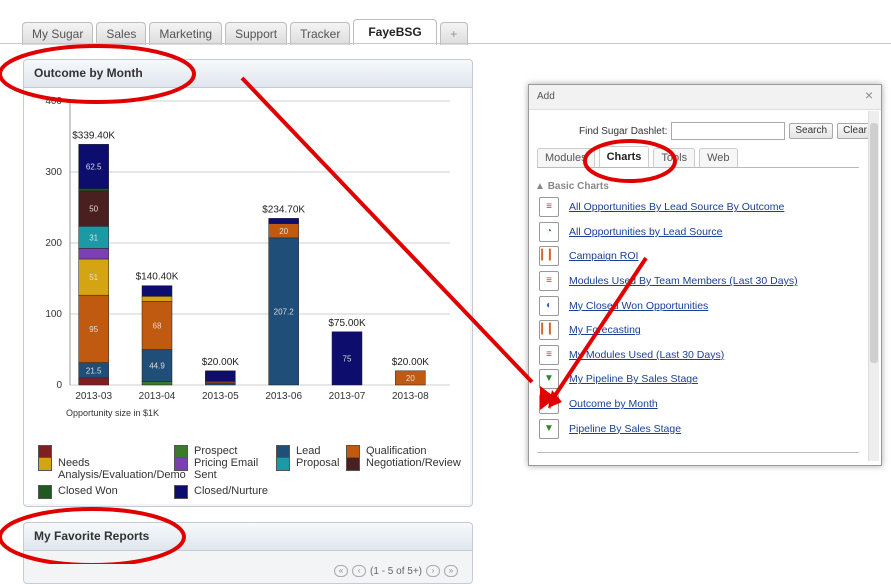  What do you see at coordinates (93, 329) in the screenshot?
I see `segment-value-label: 95` at bounding box center [93, 329].